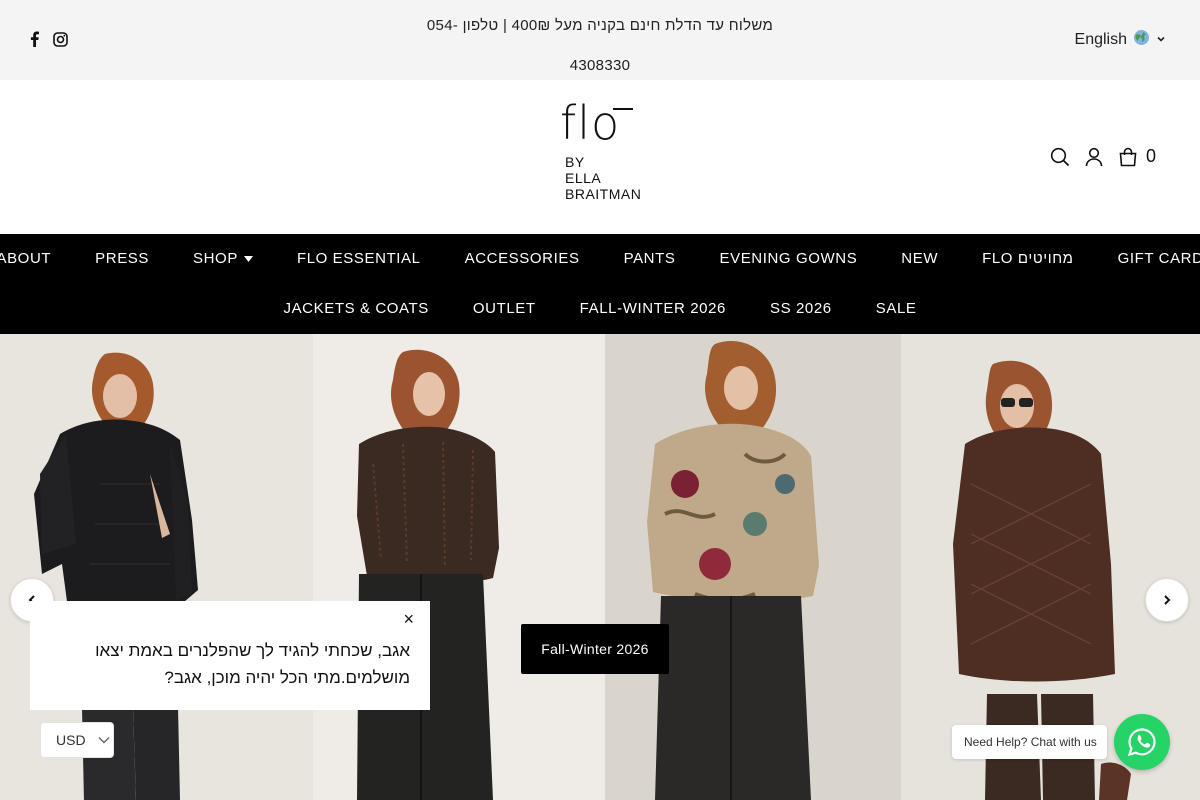  I want to click on nav-item-press: PRESS, so click(122, 259).